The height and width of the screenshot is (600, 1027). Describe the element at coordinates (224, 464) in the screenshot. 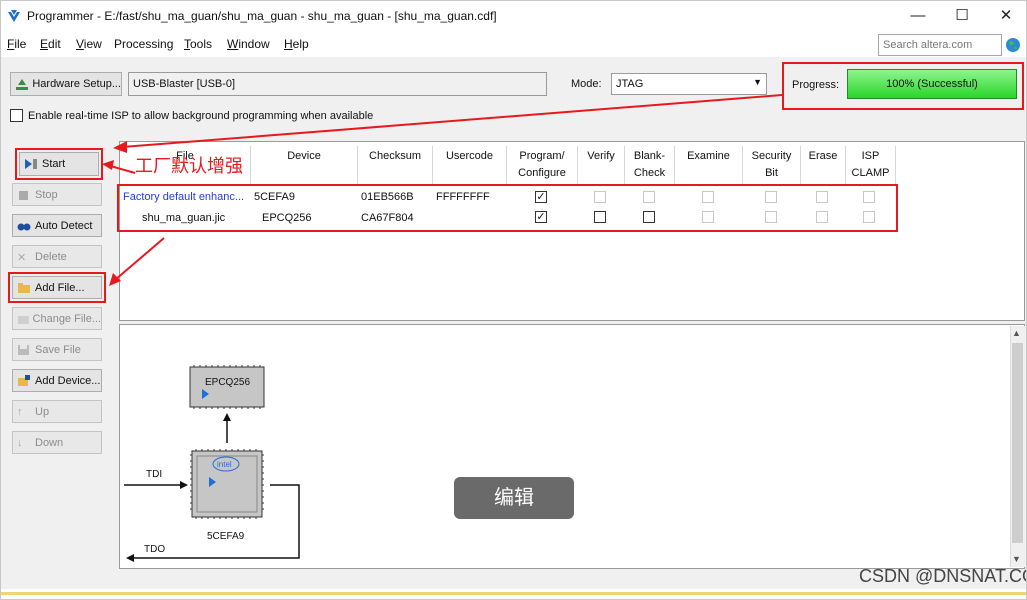

I see `intel-logo: intel` at that location.